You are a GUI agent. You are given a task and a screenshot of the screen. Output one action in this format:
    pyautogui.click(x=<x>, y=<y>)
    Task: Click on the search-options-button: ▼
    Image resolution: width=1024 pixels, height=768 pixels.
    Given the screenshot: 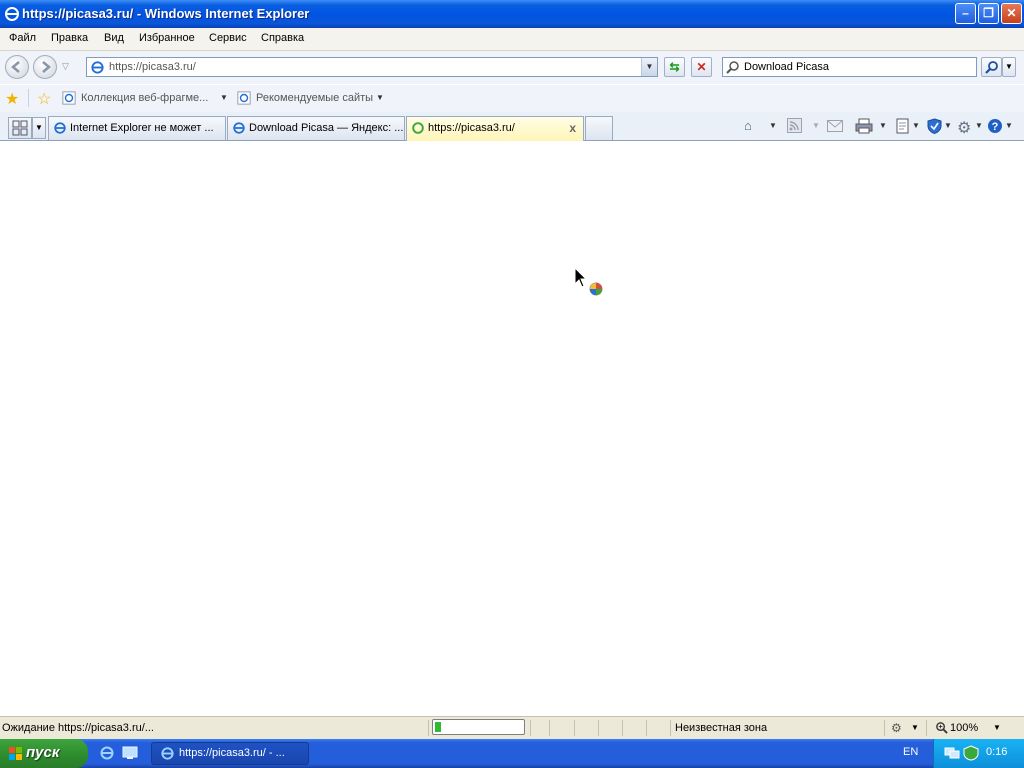 What is the action you would take?
    pyautogui.click(x=1009, y=67)
    